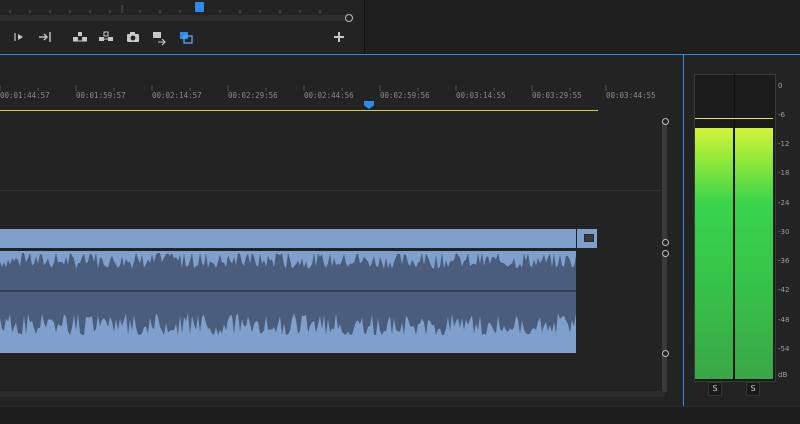 Image resolution: width=800 pixels, height=424 pixels. I want to click on compare-view-icon, so click(186, 37).